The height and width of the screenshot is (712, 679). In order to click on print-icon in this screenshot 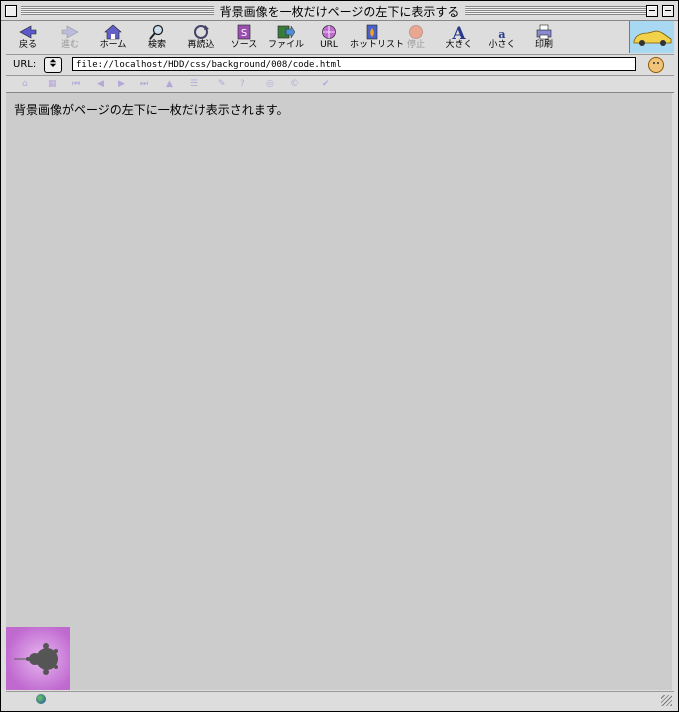, I will do `click(544, 32)`.